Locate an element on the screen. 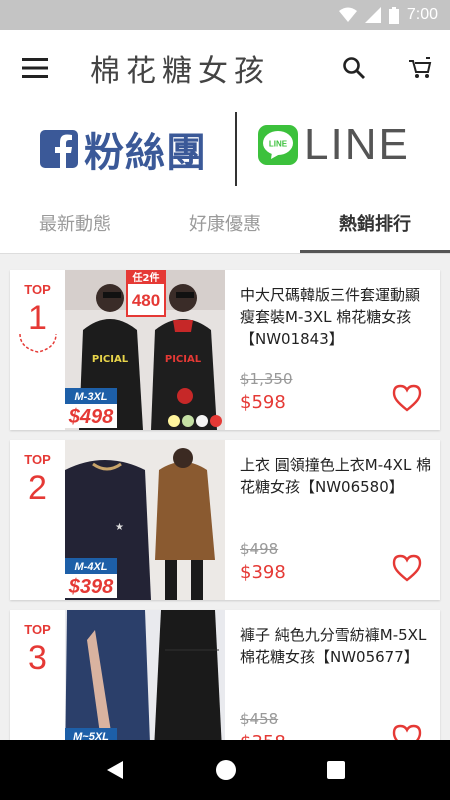 The image size is (450, 800). signal-icon is located at coordinates (372, 15).